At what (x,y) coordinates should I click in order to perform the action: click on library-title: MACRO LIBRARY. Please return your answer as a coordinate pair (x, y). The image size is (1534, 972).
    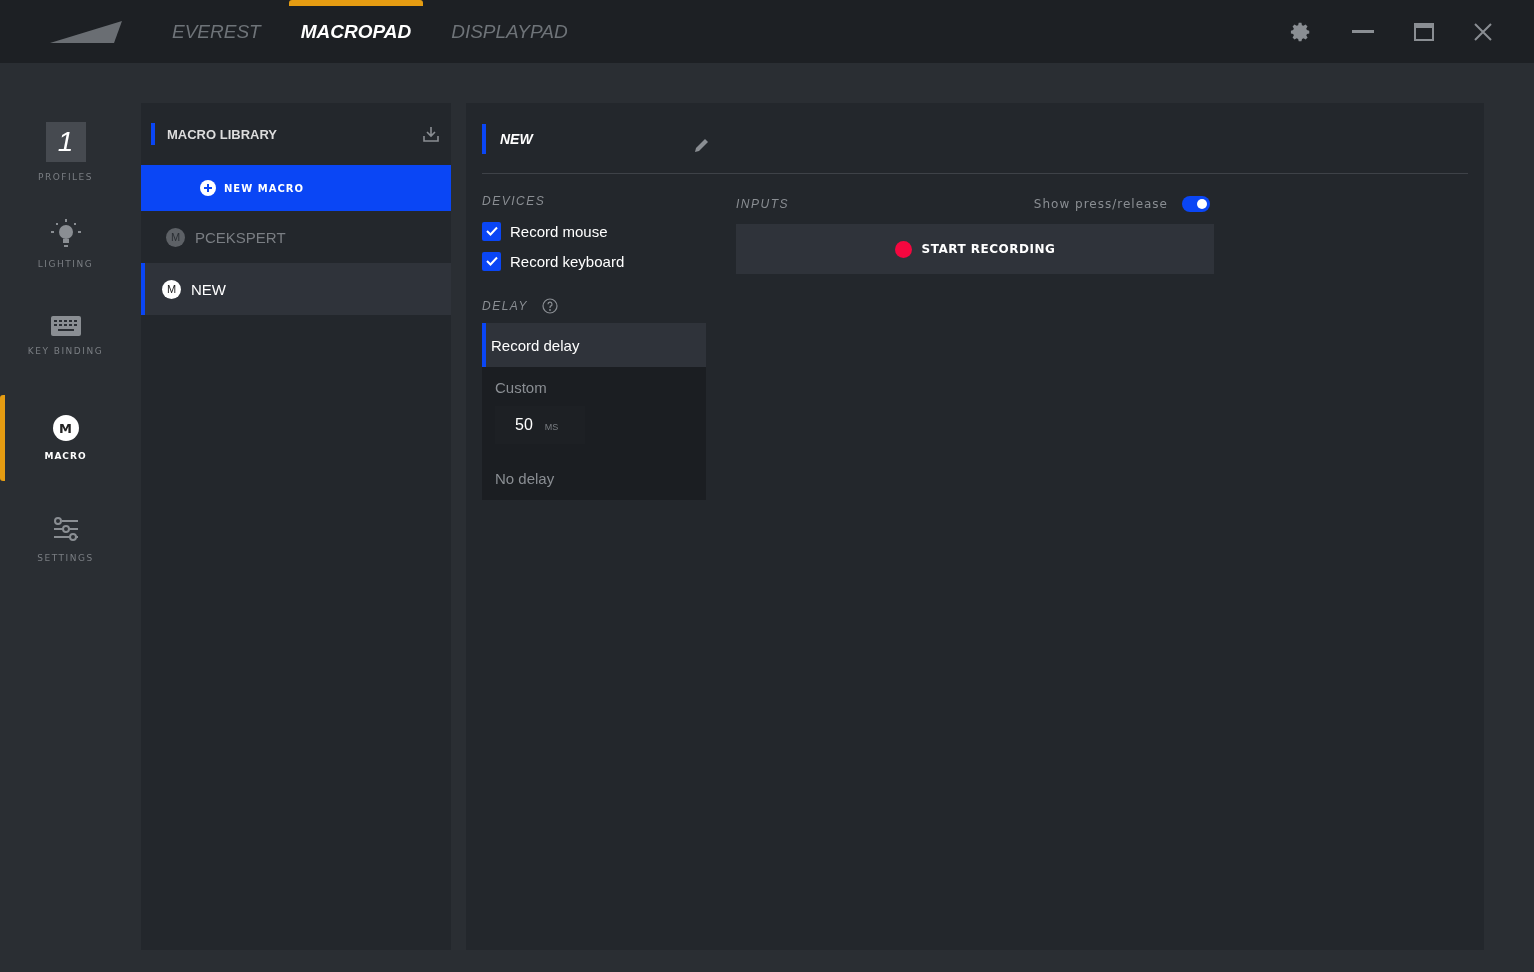
    Looking at the image, I should click on (222, 134).